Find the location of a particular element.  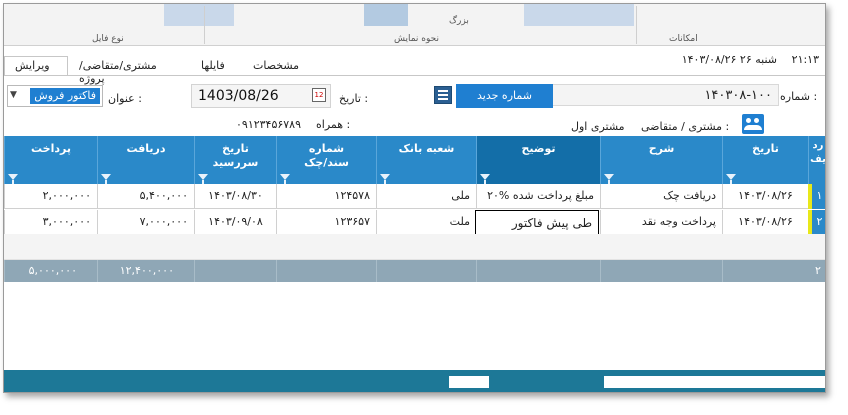

tab-strip: ویرایش مشتری/متقاضی/پروژه فایلها مشخصات is located at coordinates (194, 70).